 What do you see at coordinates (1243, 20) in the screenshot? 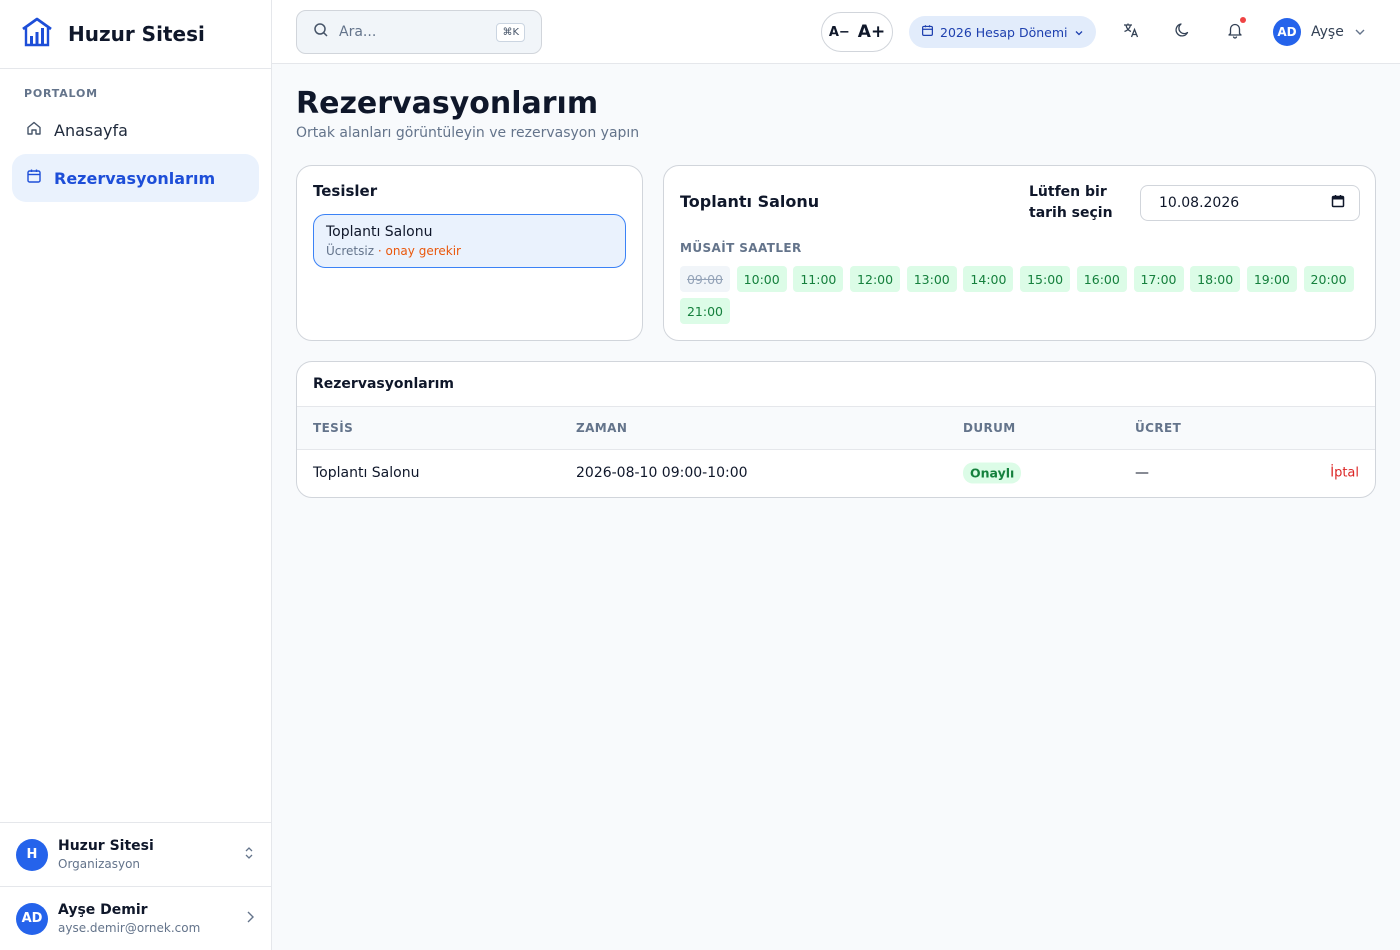
I see `notification-dot` at bounding box center [1243, 20].